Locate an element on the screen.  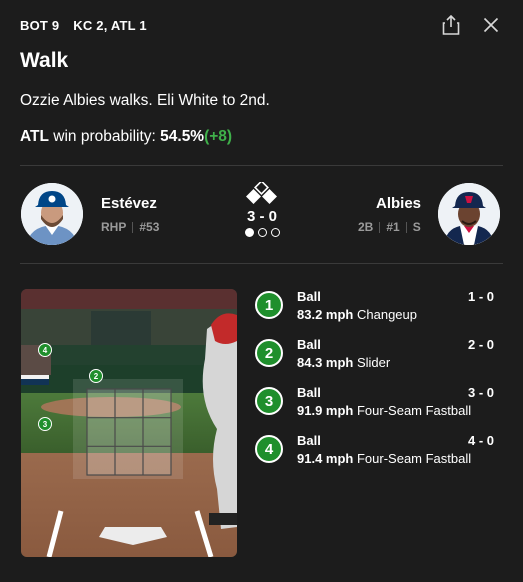
pitch-count: 1 - 0 is located at coordinates (480, 296).